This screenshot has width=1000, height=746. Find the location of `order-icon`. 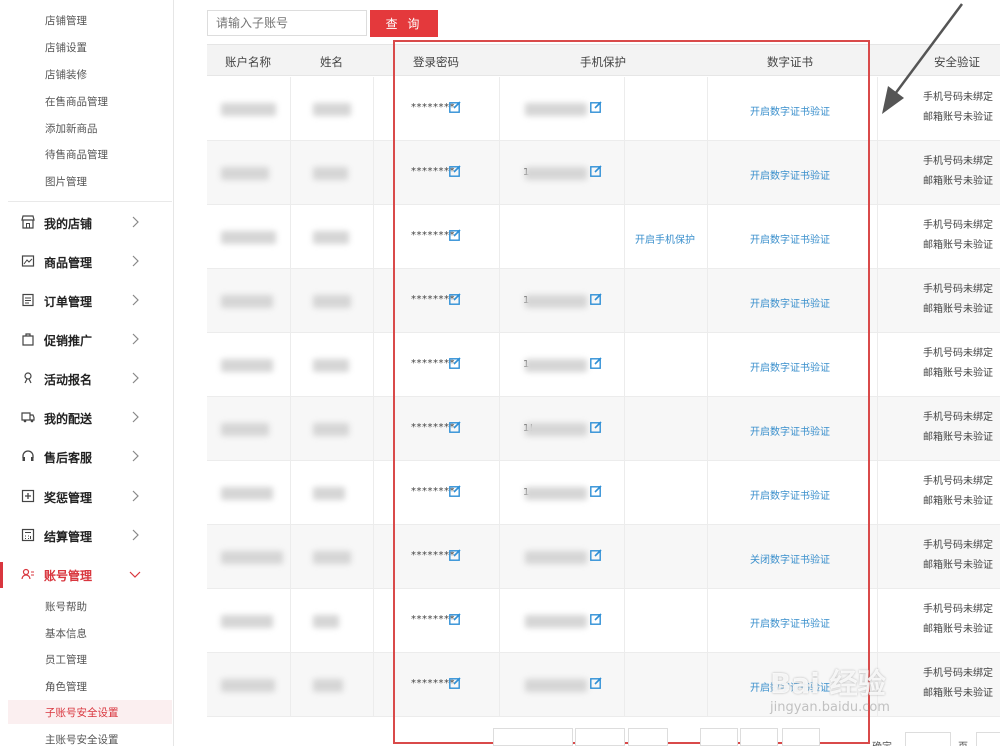

order-icon is located at coordinates (28, 300).